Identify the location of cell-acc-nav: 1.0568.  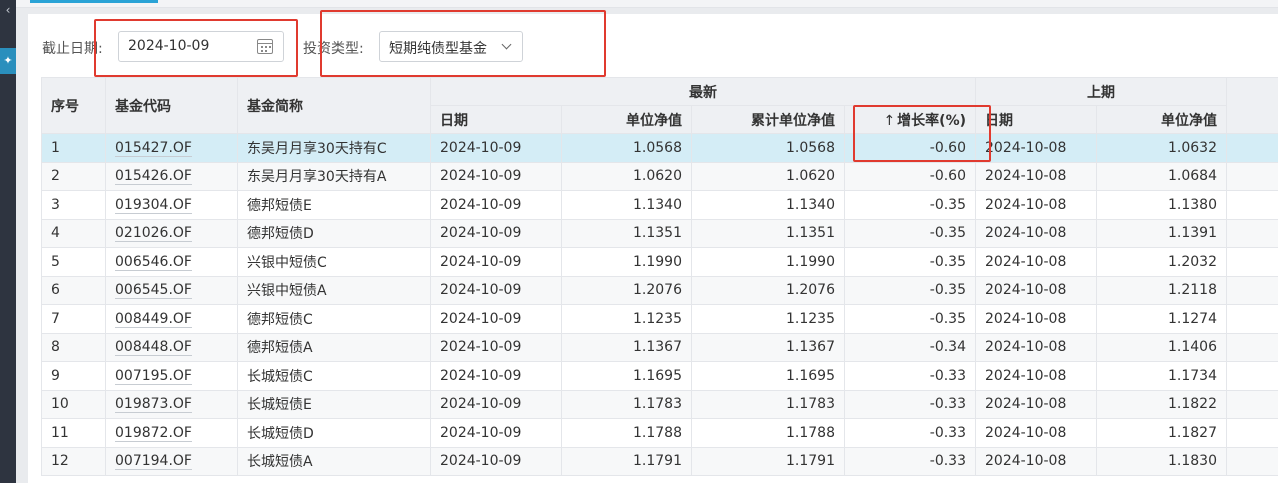
(768, 148).